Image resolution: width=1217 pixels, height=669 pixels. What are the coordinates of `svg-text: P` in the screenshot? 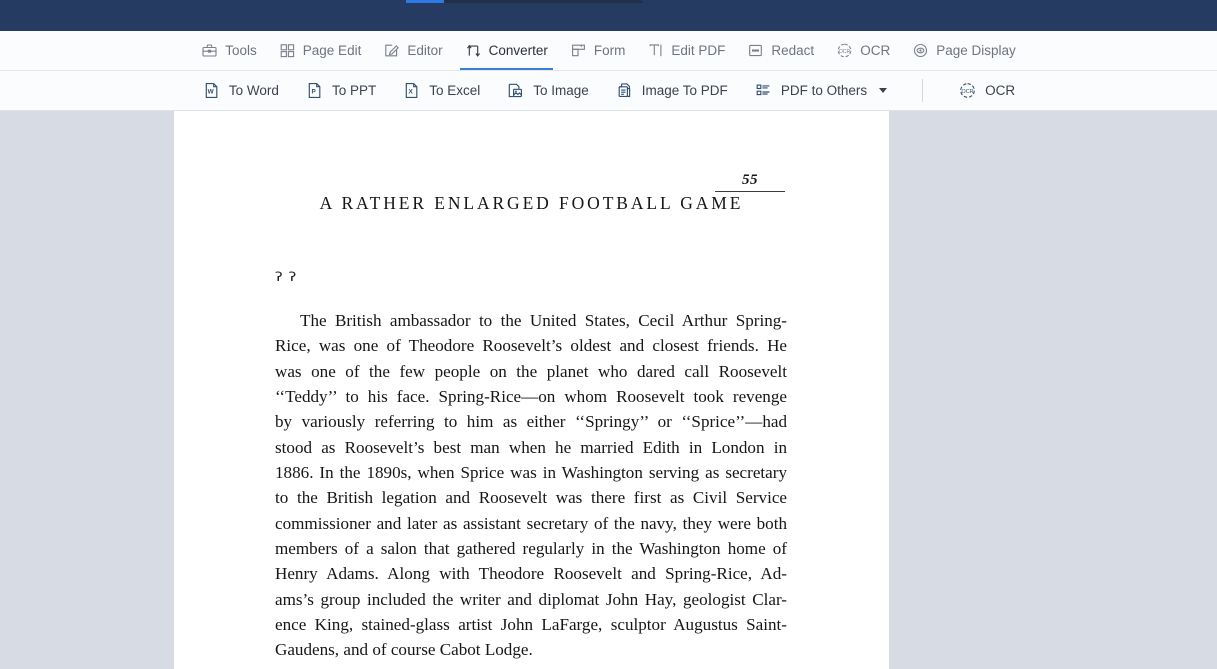 It's located at (313, 92).